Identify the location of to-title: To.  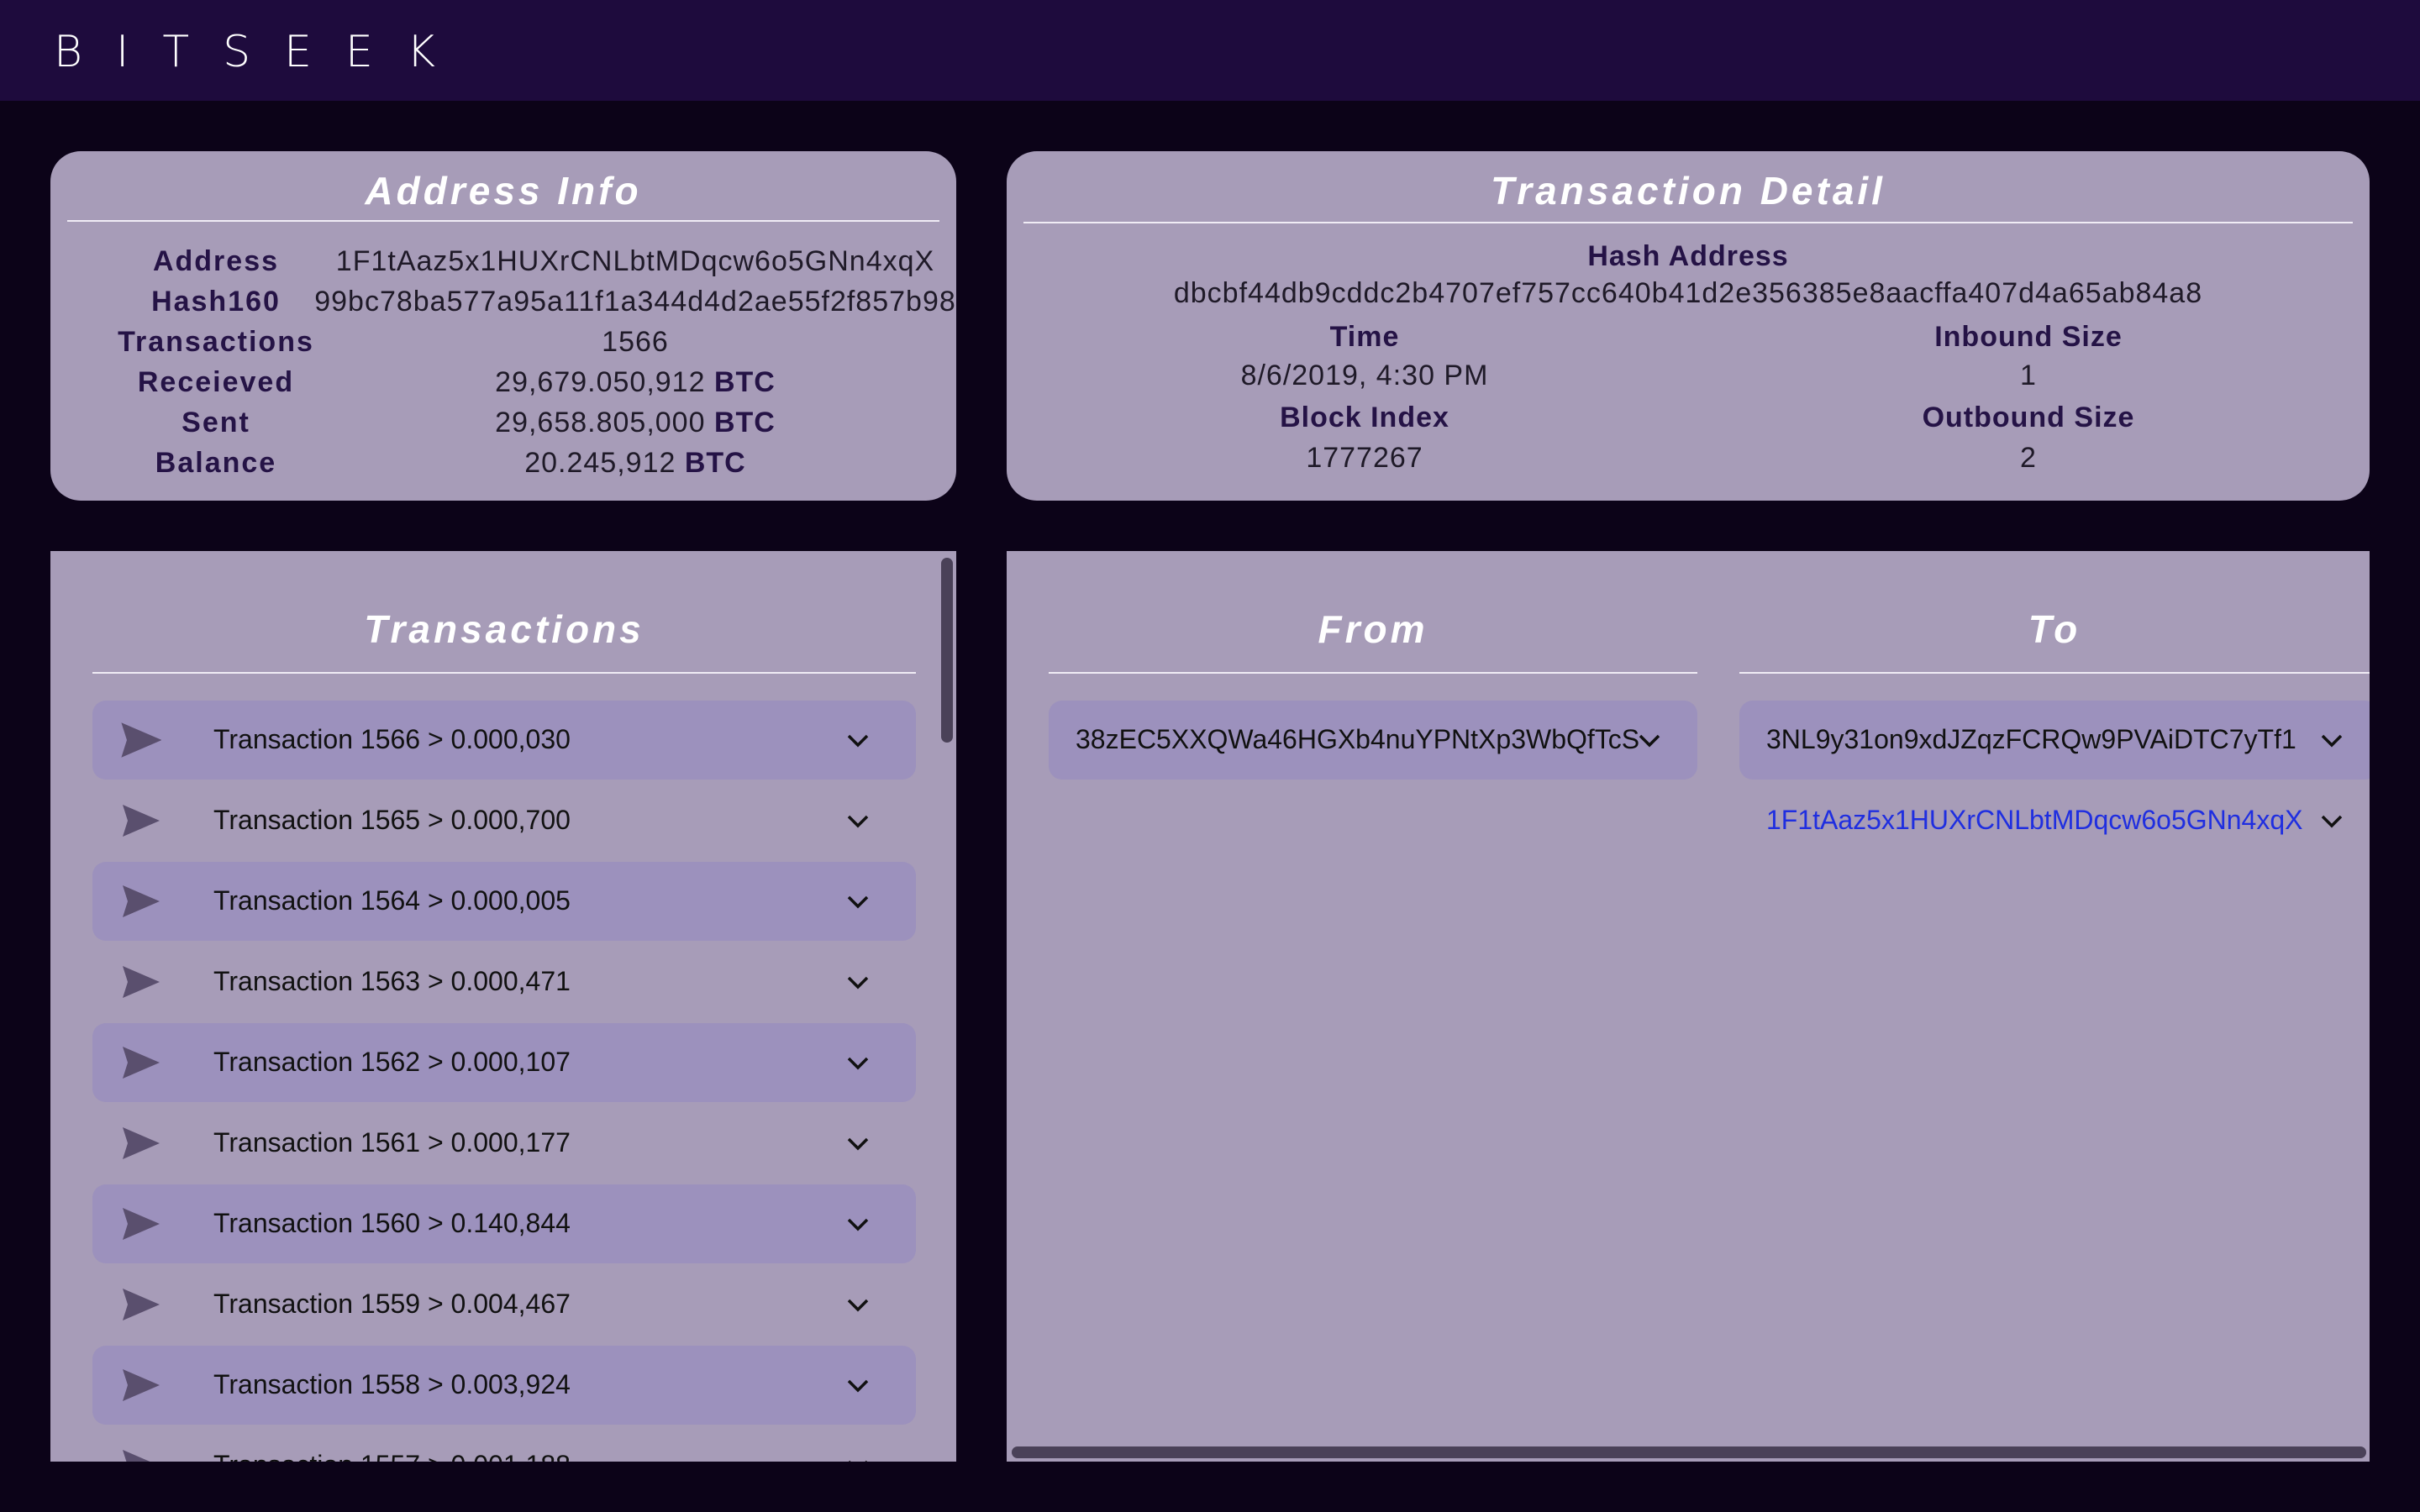
(2054, 629).